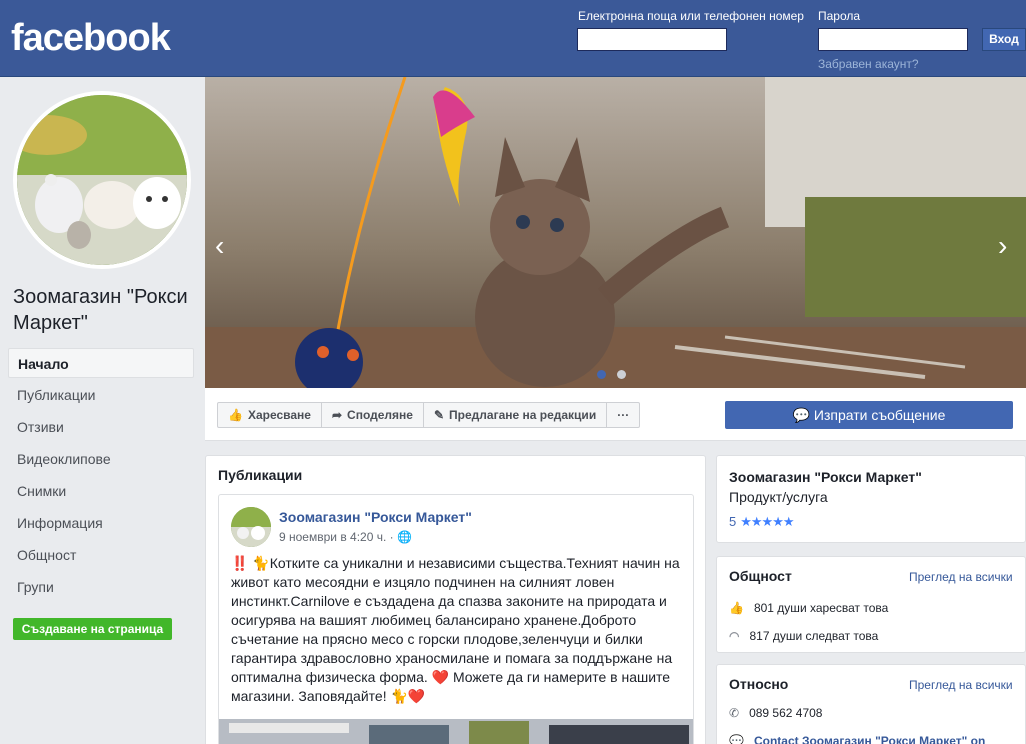  What do you see at coordinates (621, 374) in the screenshot?
I see `carousel-dot` at bounding box center [621, 374].